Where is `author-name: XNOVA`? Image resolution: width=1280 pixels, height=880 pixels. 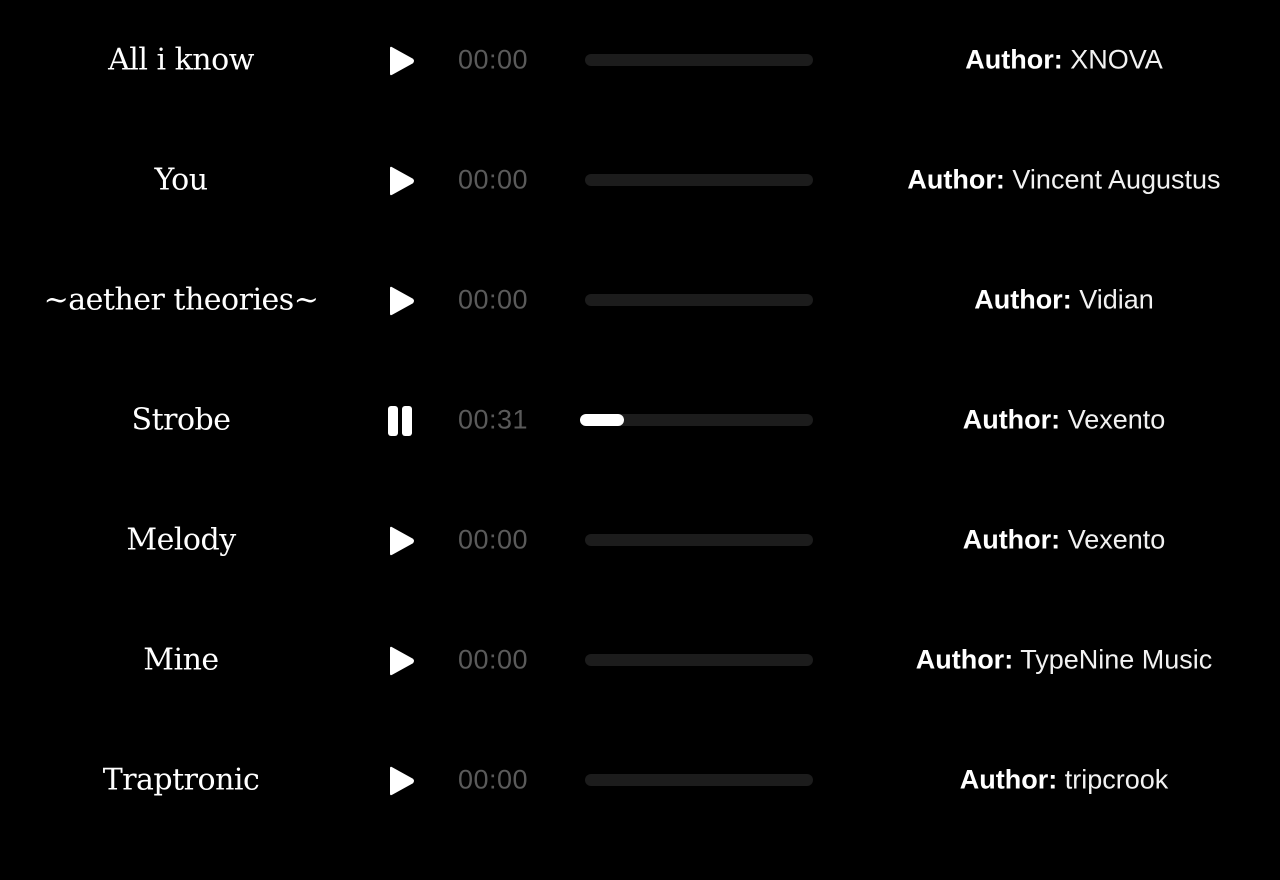
author-name: XNOVA is located at coordinates (1116, 59).